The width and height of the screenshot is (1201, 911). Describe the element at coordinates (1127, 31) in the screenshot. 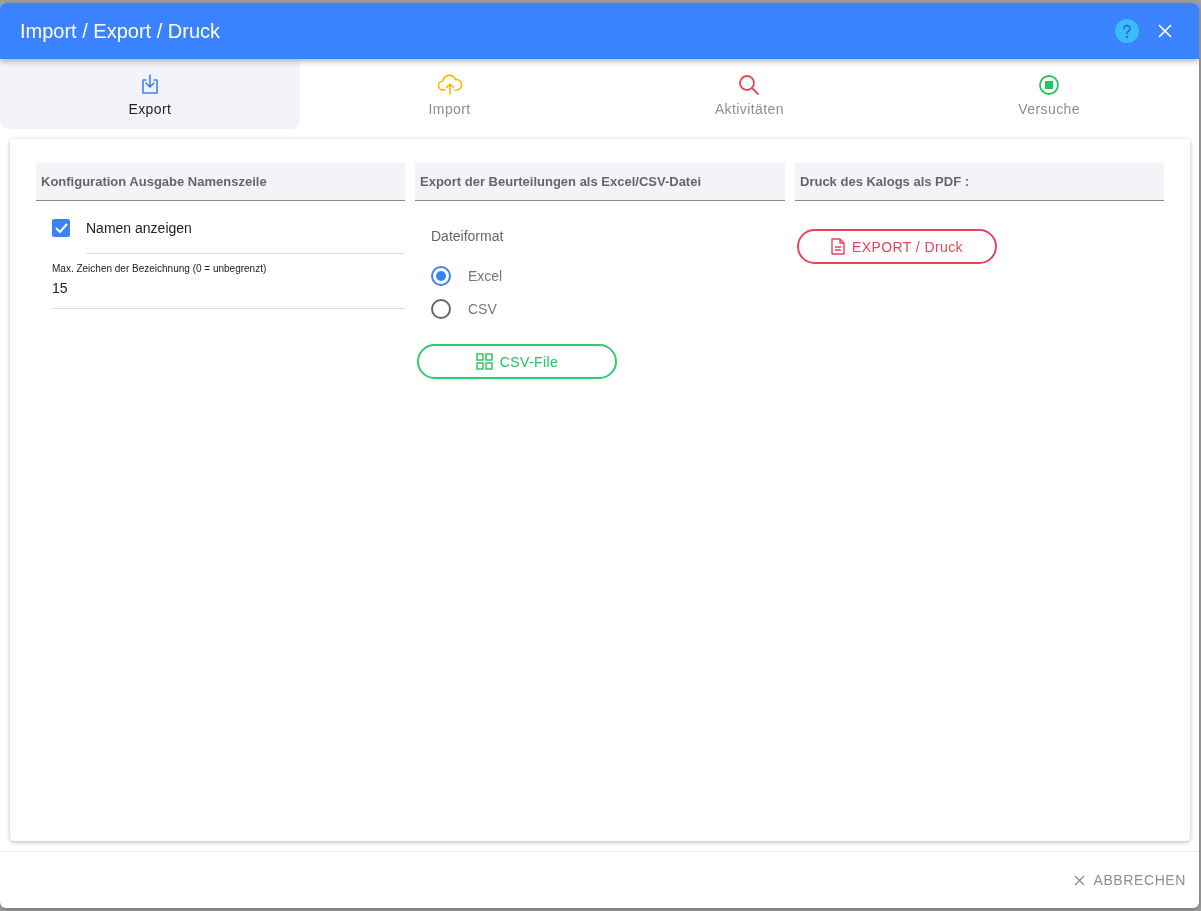

I see `help-icon` at that location.